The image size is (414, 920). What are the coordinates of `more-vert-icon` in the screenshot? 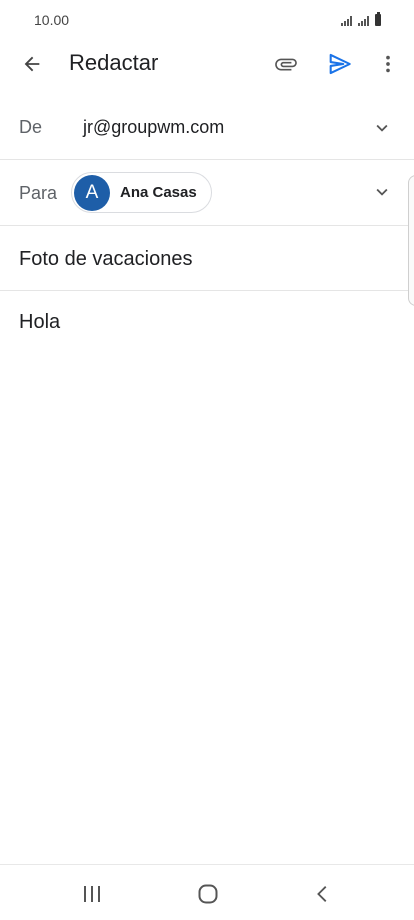 It's located at (388, 64).